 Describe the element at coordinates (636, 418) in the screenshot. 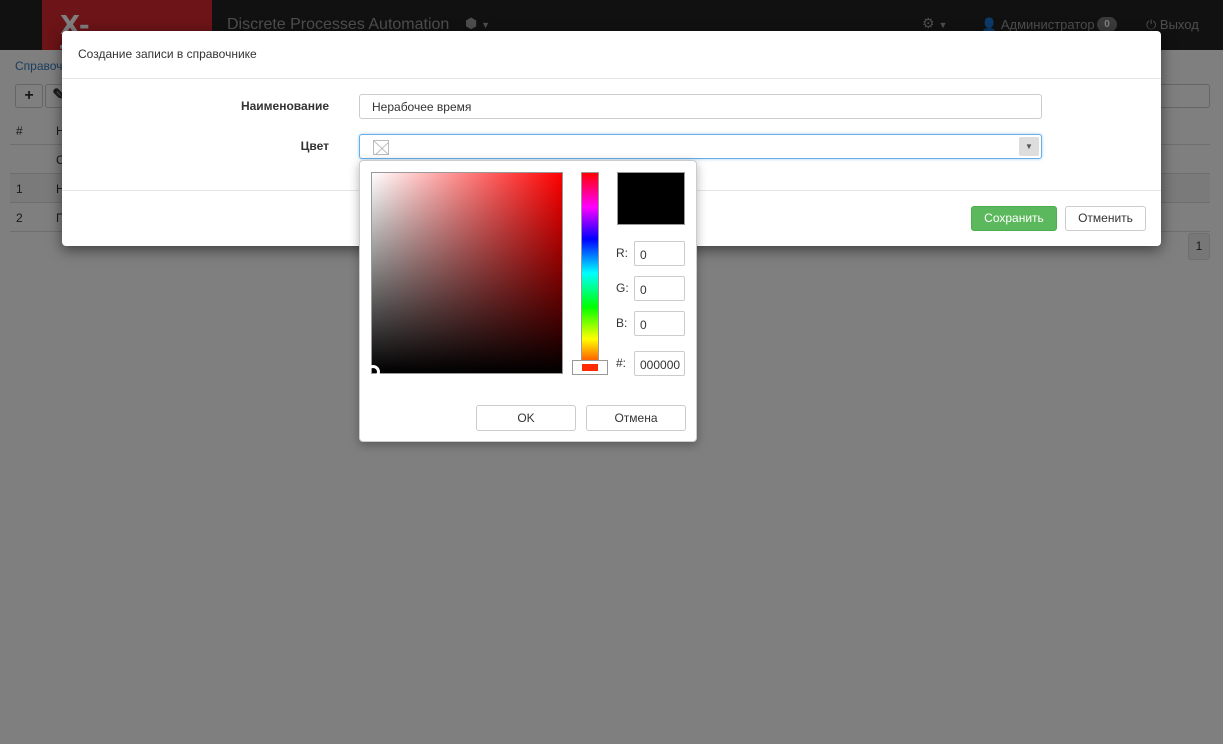

I see `picker-cancel-button: Отмена` at that location.